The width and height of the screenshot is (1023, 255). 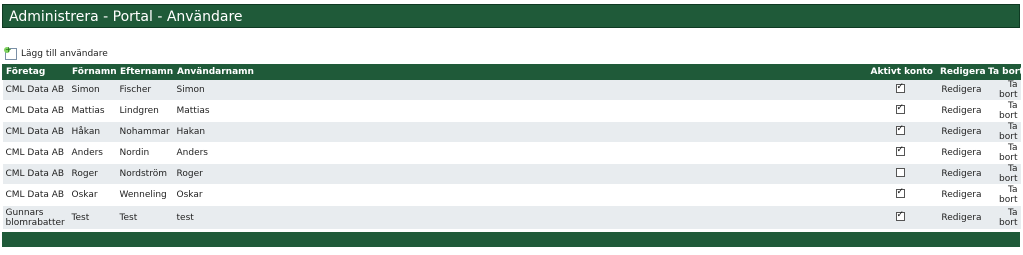 I want to click on column-header-username: Användarnamn, so click(x=518, y=72).